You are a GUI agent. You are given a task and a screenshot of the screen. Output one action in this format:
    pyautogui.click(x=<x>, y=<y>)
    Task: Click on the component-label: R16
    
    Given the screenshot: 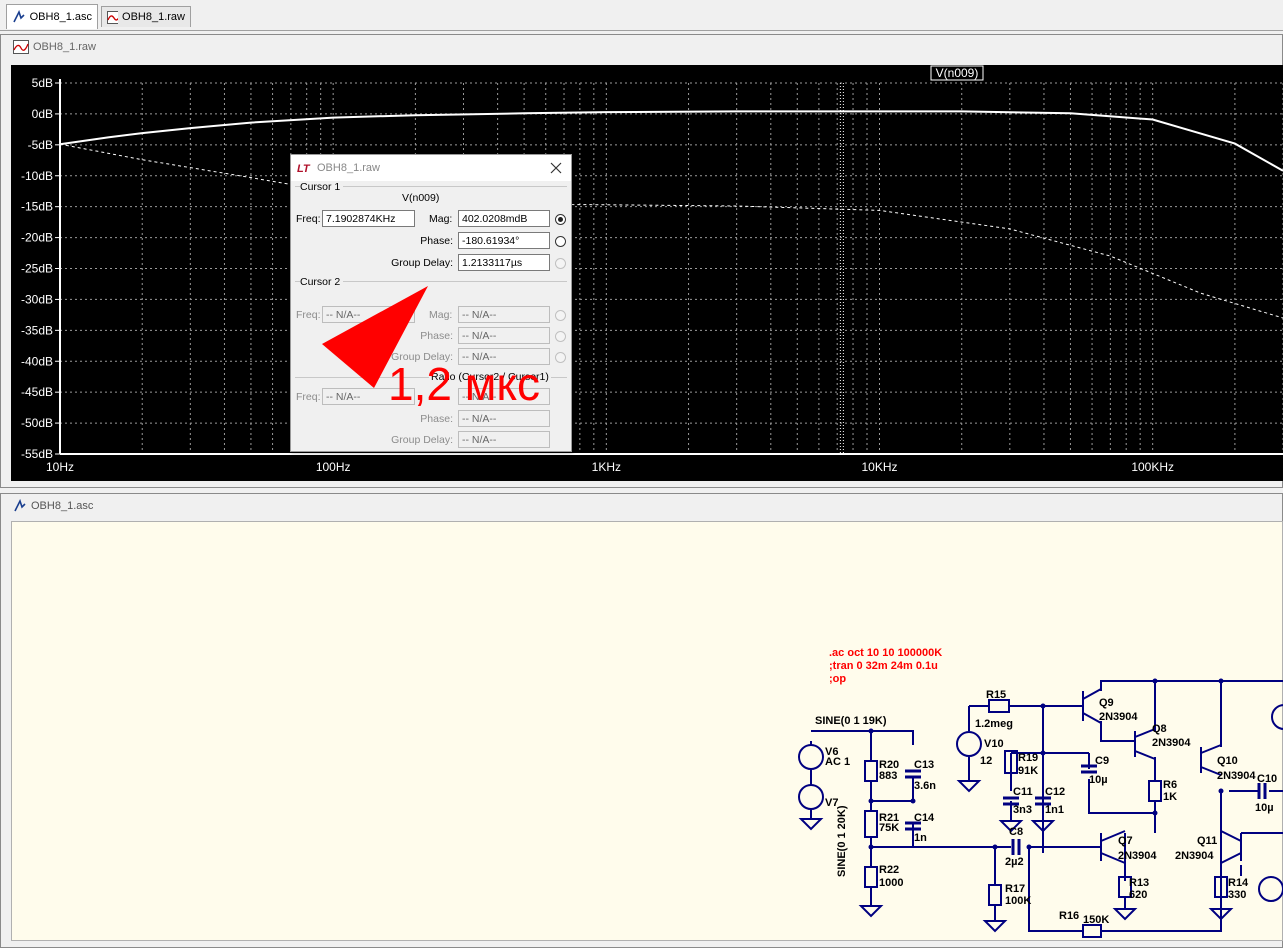 What is the action you would take?
    pyautogui.click(x=1069, y=916)
    